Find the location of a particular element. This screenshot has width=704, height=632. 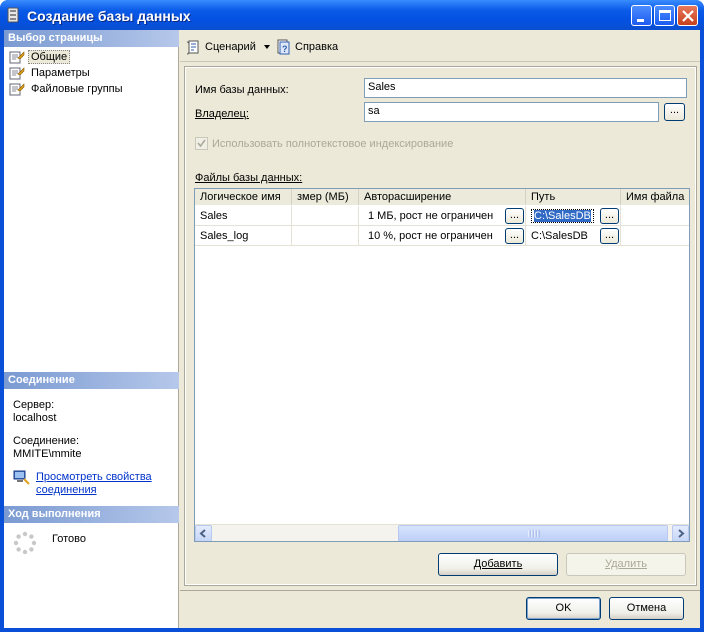

connection-header: Соединение is located at coordinates (91, 380).